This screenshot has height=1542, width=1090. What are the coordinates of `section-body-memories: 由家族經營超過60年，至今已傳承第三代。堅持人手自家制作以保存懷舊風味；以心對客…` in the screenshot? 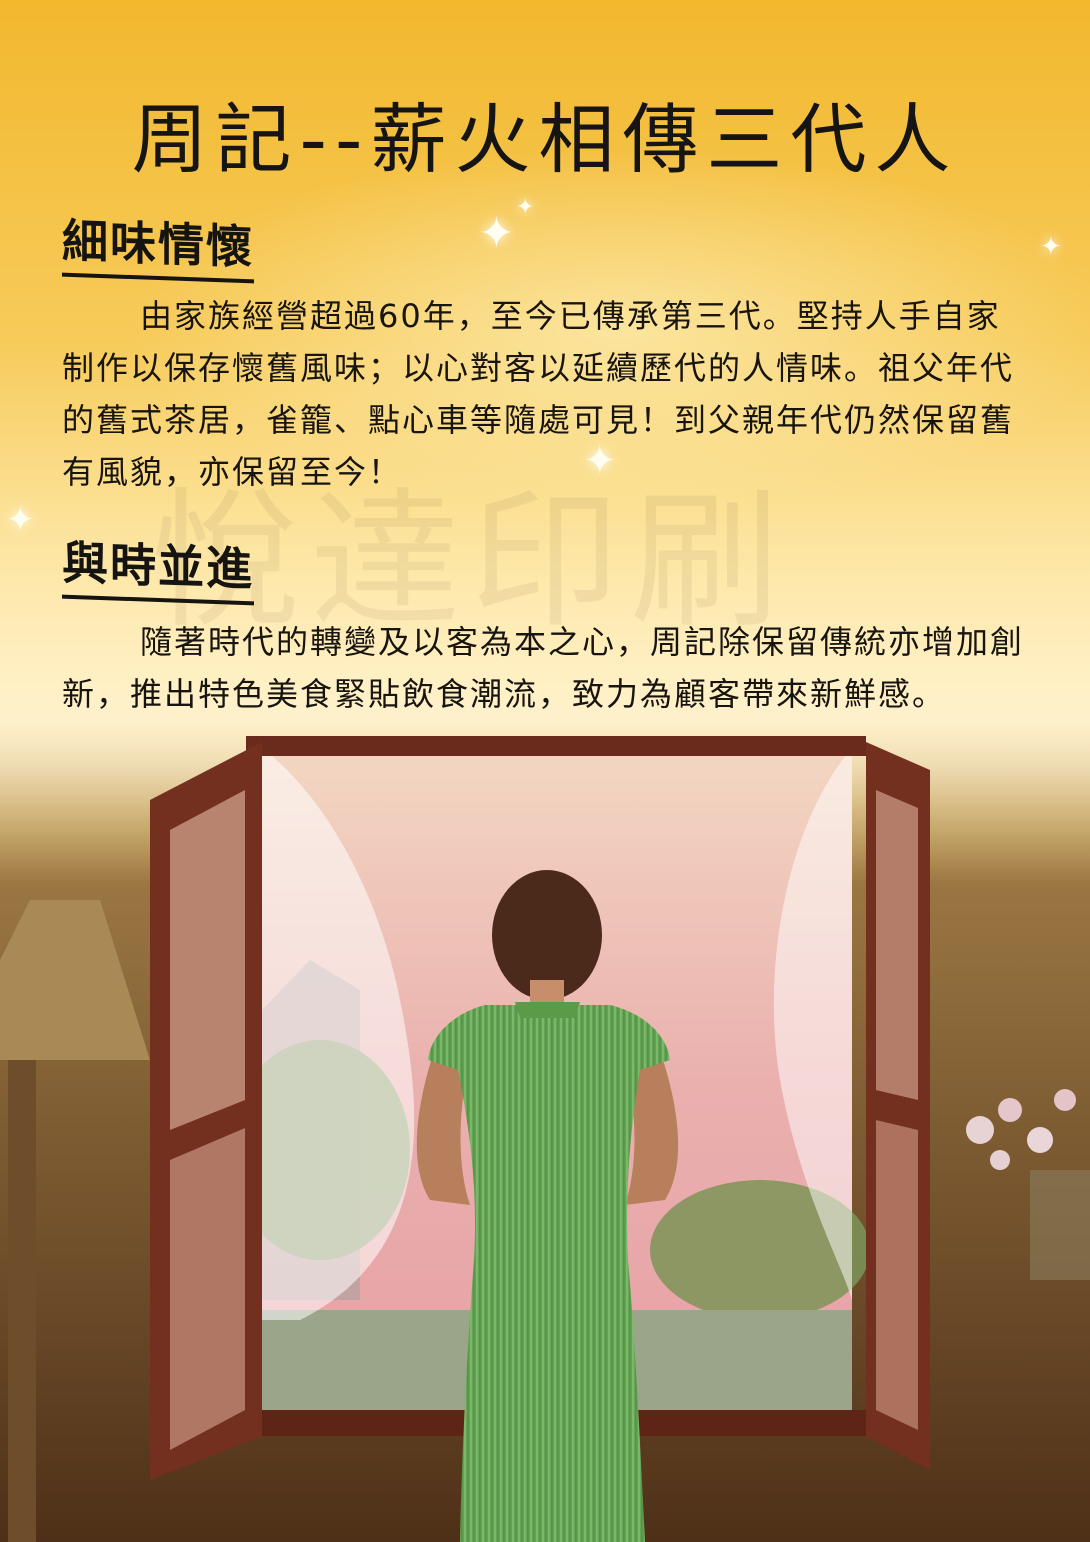 It's located at (538, 394).